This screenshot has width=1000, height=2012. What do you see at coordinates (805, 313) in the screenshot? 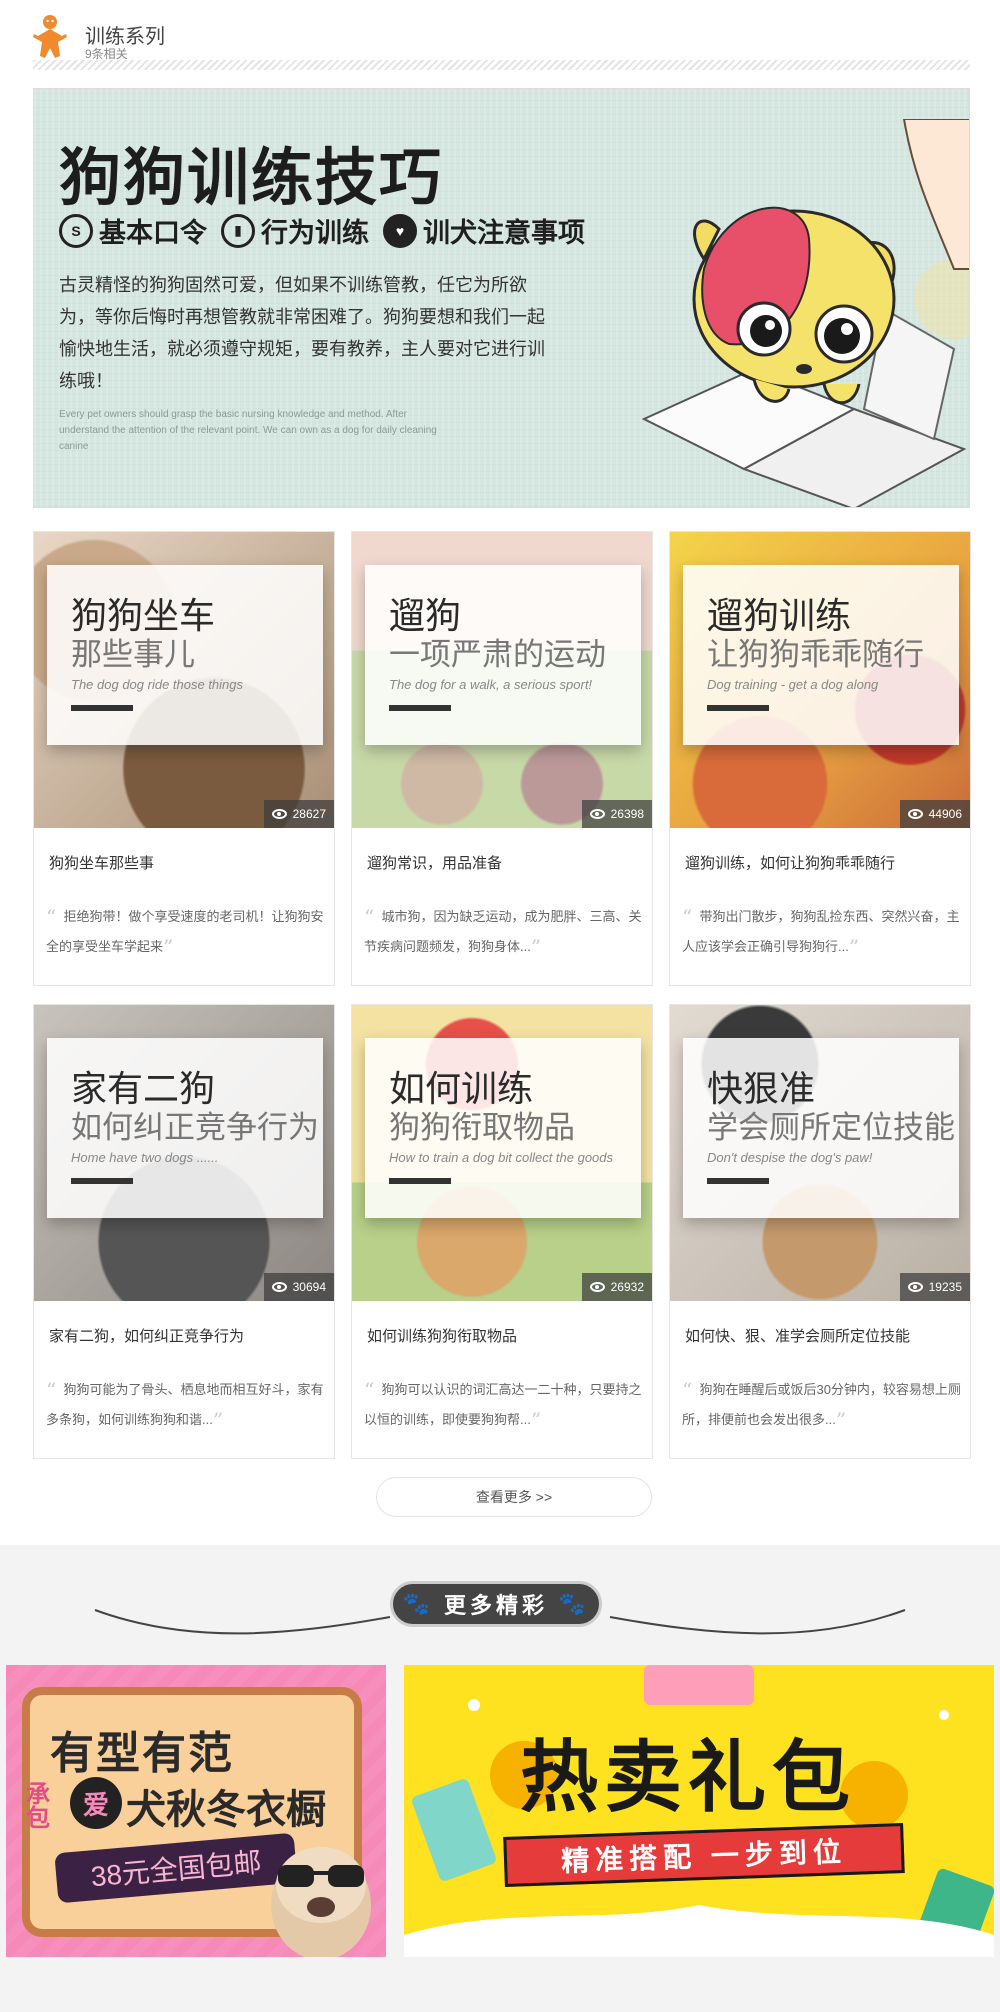
I see `cartoon-dog-reading-illustration` at bounding box center [805, 313].